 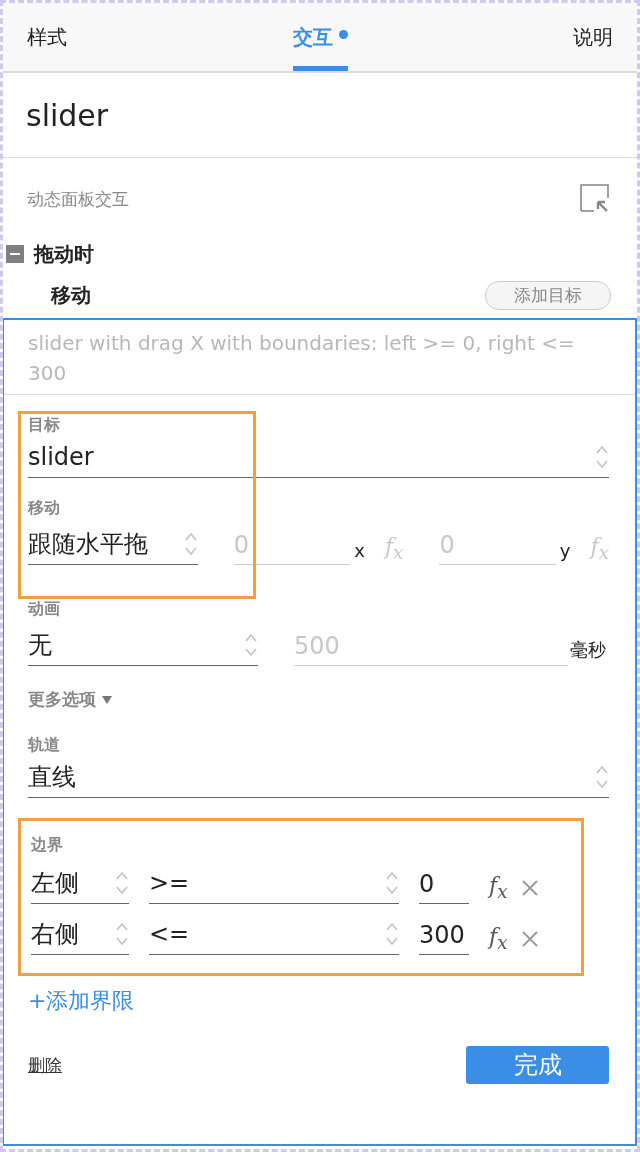 I want to click on field-label: 轨道, so click(x=44, y=745).